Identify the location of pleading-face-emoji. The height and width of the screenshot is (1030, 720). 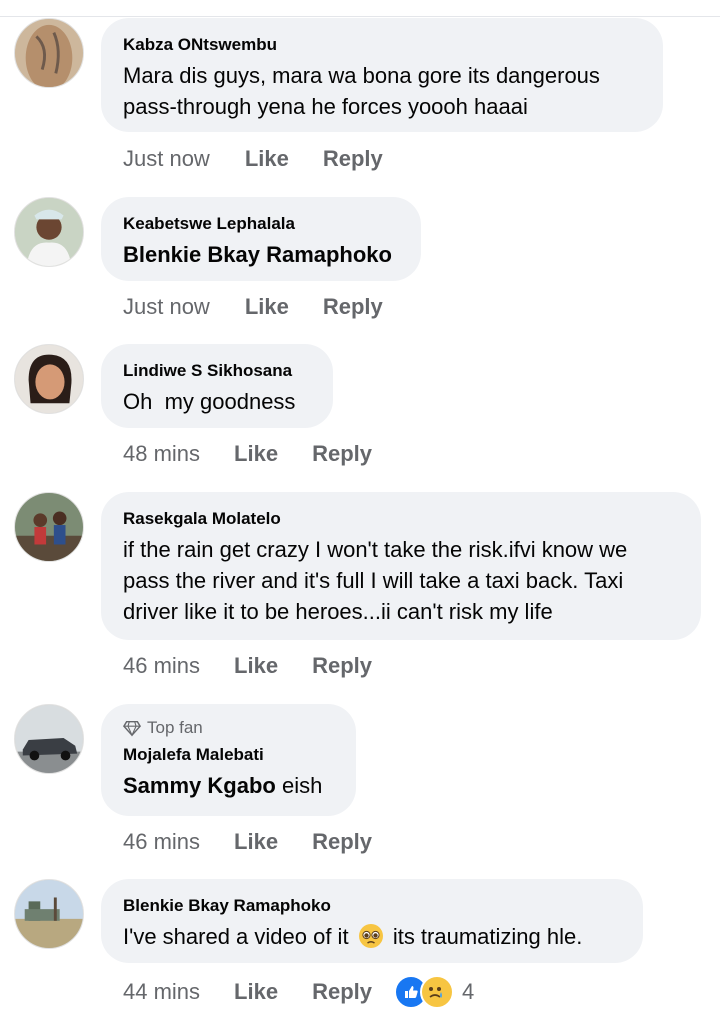
(370, 936).